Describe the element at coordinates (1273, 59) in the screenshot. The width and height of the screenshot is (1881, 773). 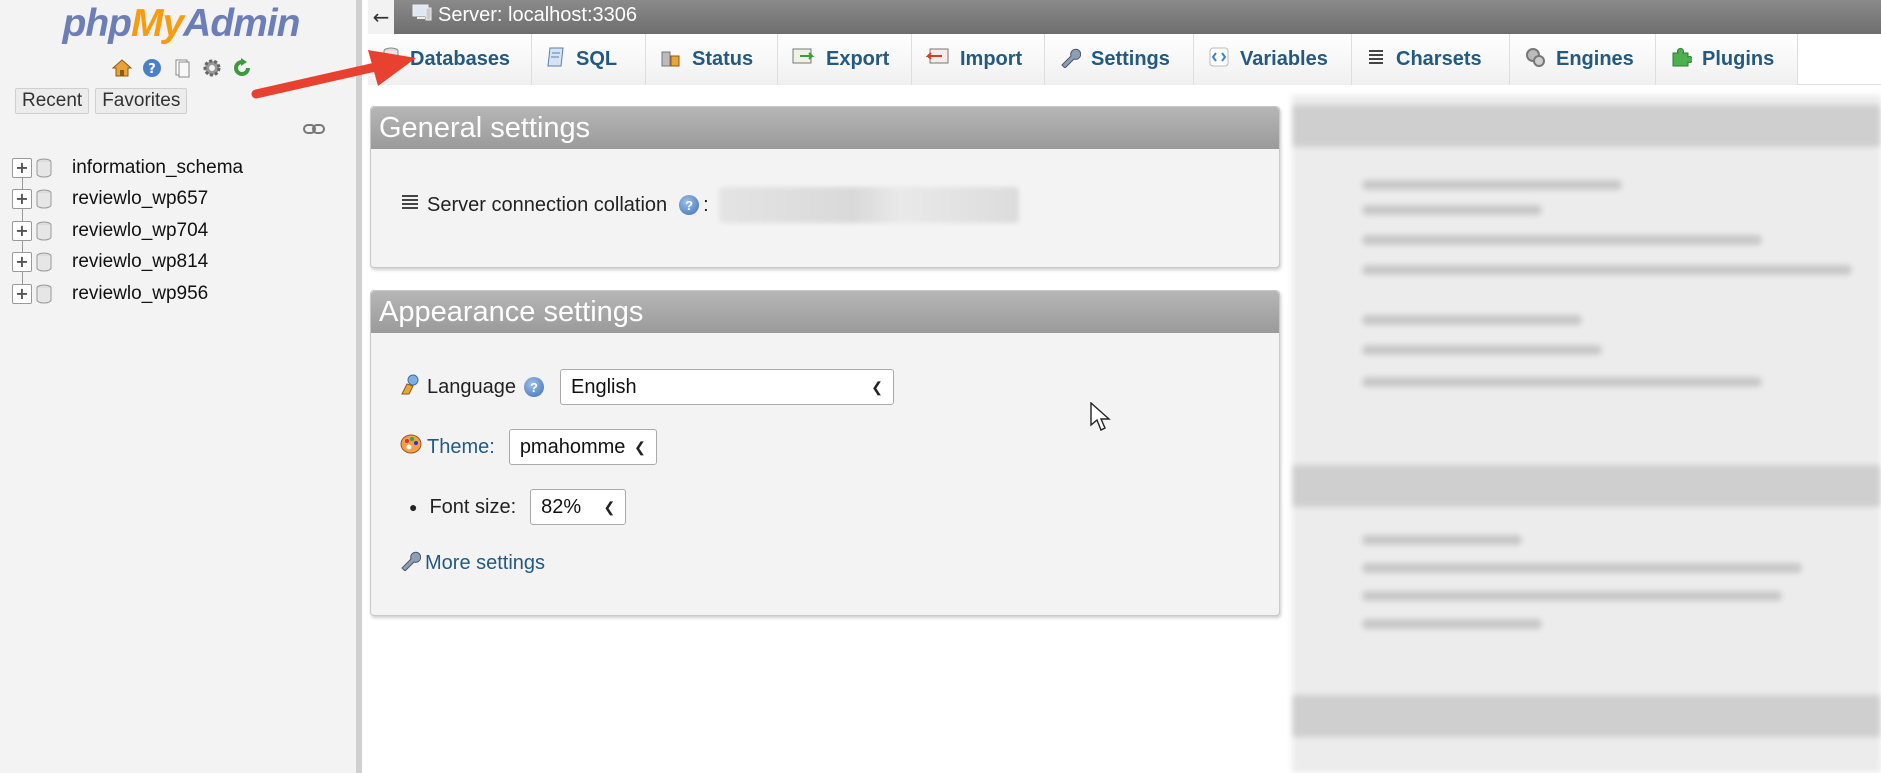
I see `tab-variables: Variables` at that location.